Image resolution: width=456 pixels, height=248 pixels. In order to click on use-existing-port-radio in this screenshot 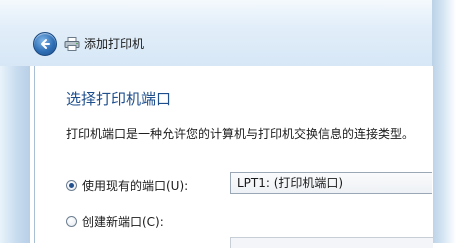, I will do `click(71, 185)`.